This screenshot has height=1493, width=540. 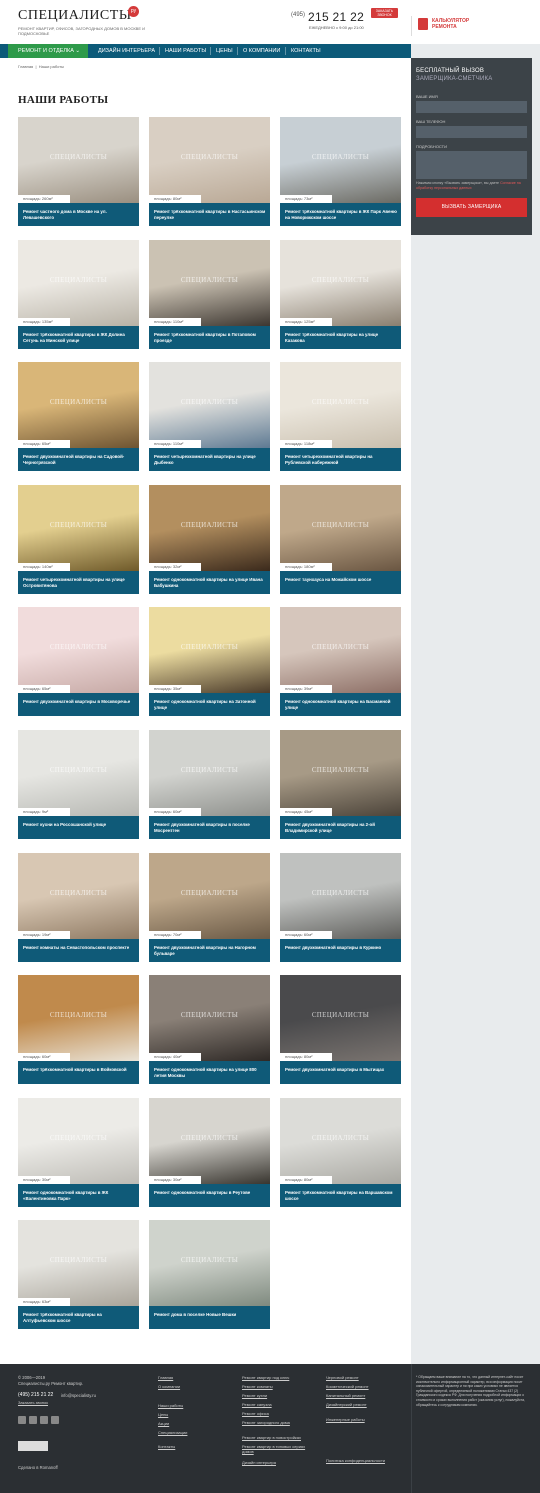 I want to click on work-title: Ремонт кухни на Россошанской улице, so click(x=79, y=825).